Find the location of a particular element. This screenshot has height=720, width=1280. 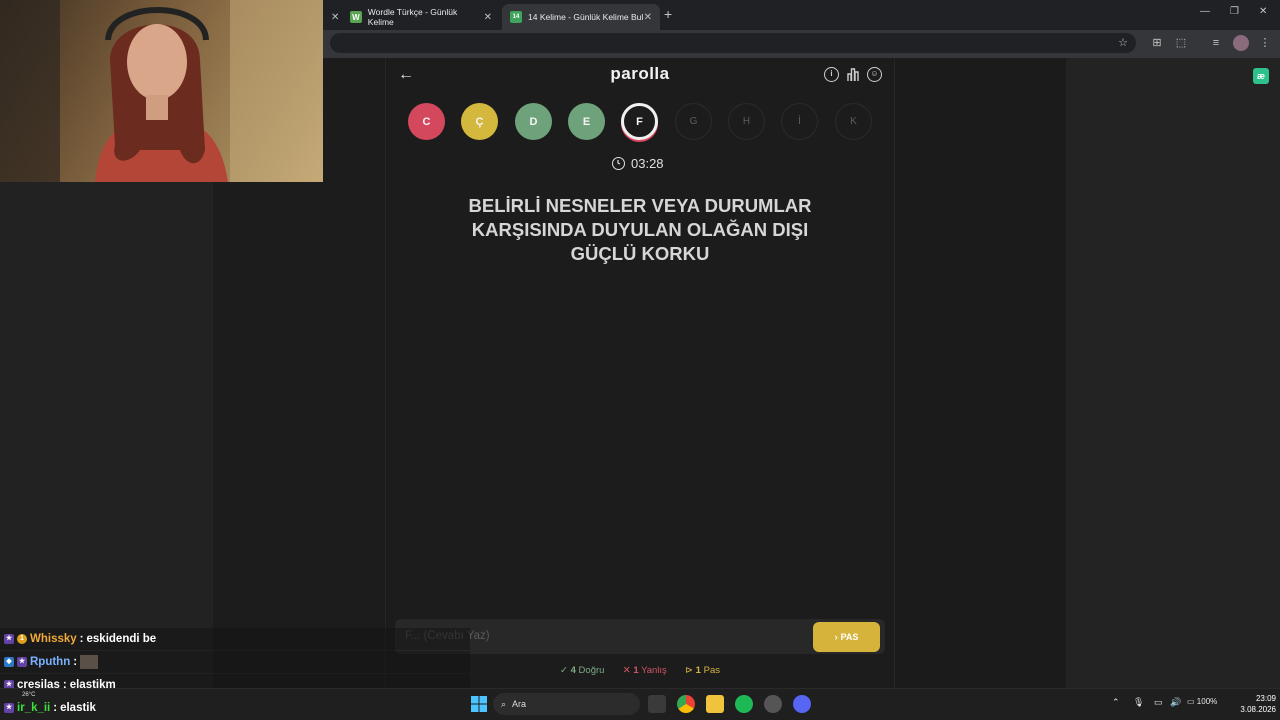

emote-image is located at coordinates (89, 662).